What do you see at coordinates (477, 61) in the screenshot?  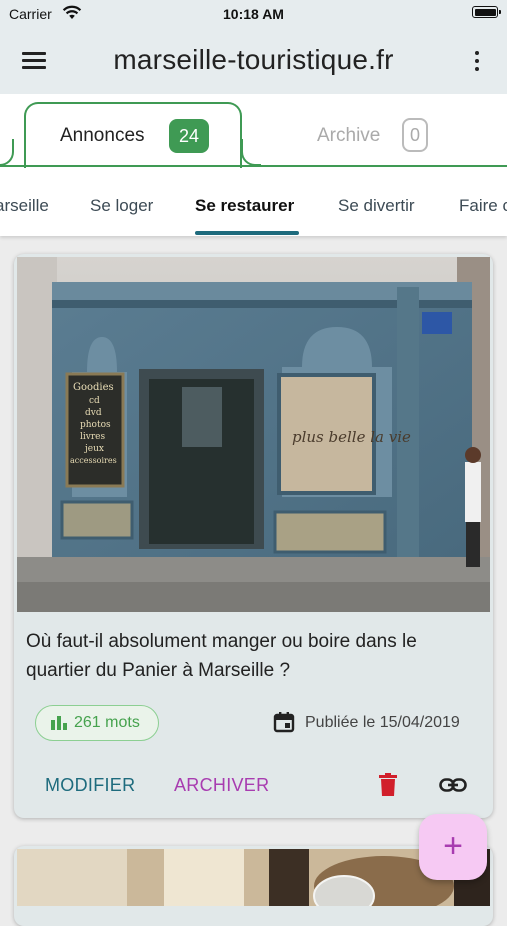 I see `more-vert-icon` at bounding box center [477, 61].